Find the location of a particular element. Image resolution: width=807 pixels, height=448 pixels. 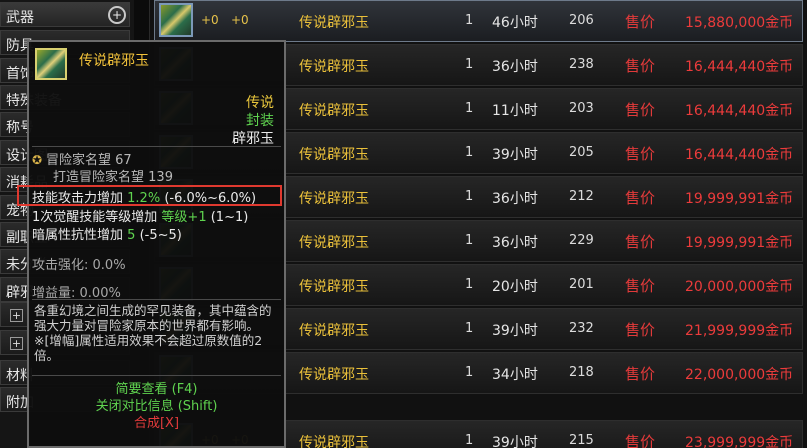

synthesize-hint: 合成[X] is located at coordinates (156, 421).